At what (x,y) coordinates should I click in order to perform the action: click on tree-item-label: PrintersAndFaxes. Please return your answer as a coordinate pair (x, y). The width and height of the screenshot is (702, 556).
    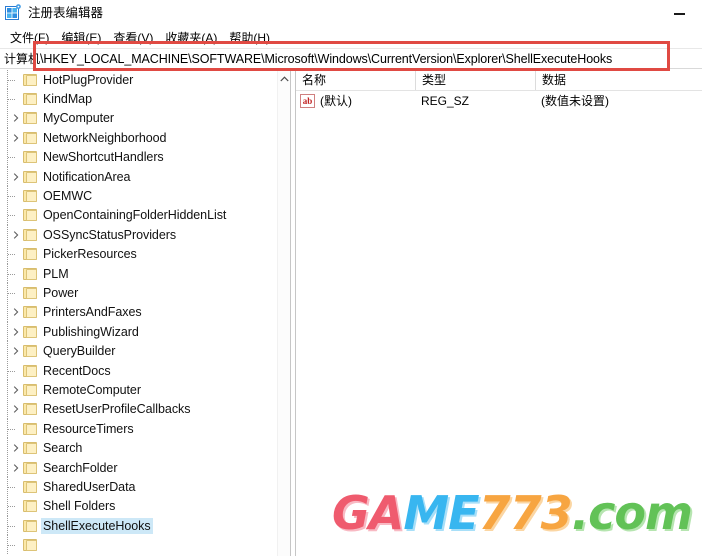
    Looking at the image, I should click on (92, 312).